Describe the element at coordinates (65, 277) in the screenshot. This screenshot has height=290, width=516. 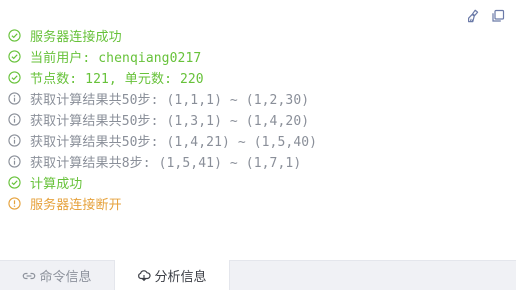
I see `tab-label: 命令信息` at that location.